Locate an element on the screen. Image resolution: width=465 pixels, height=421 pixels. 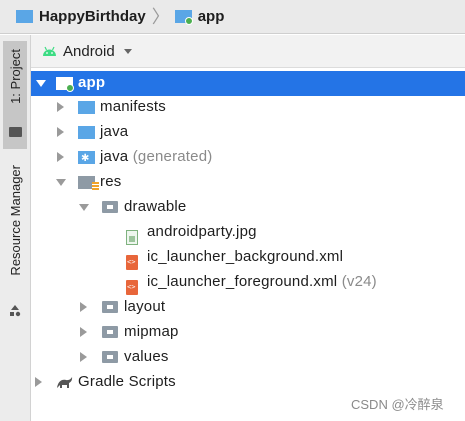
tree-item-label: java (generated) is located at coordinates (156, 156).